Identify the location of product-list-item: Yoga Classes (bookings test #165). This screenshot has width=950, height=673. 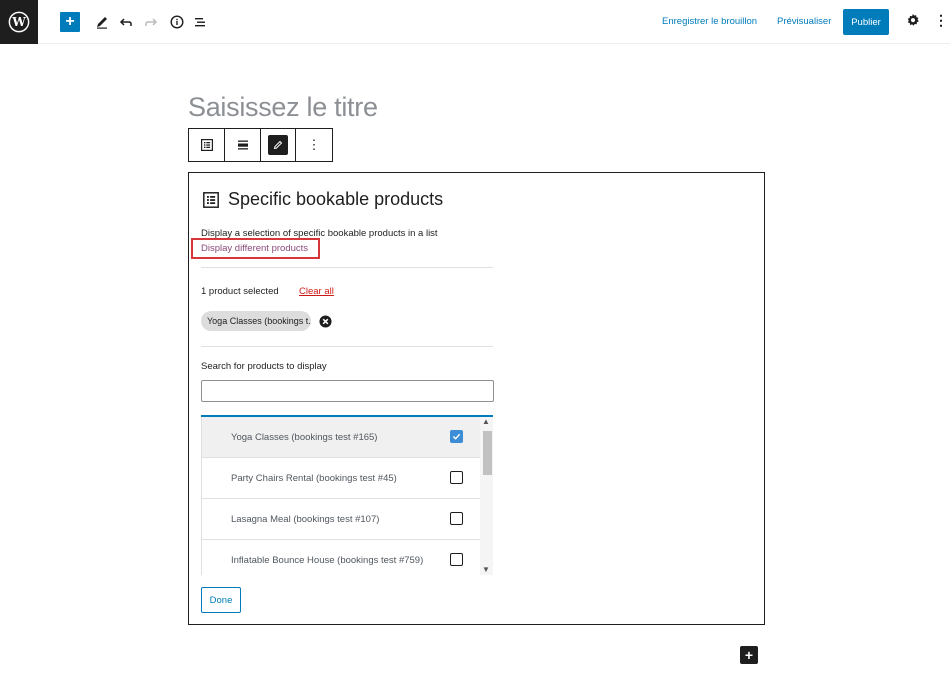
(340, 437).